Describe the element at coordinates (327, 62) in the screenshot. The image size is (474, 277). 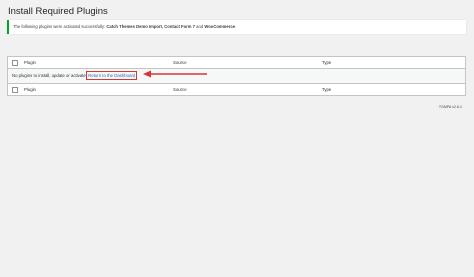
I see `column-header-type: Type` at that location.